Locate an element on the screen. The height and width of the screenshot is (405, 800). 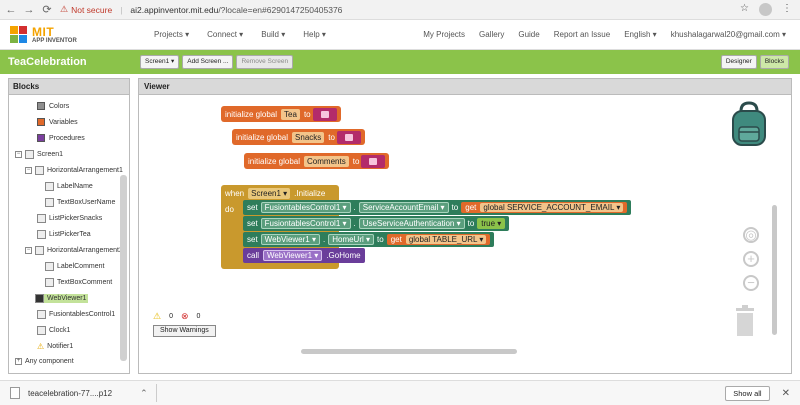
my-projects-link: My Projects is located at coordinates (444, 34).